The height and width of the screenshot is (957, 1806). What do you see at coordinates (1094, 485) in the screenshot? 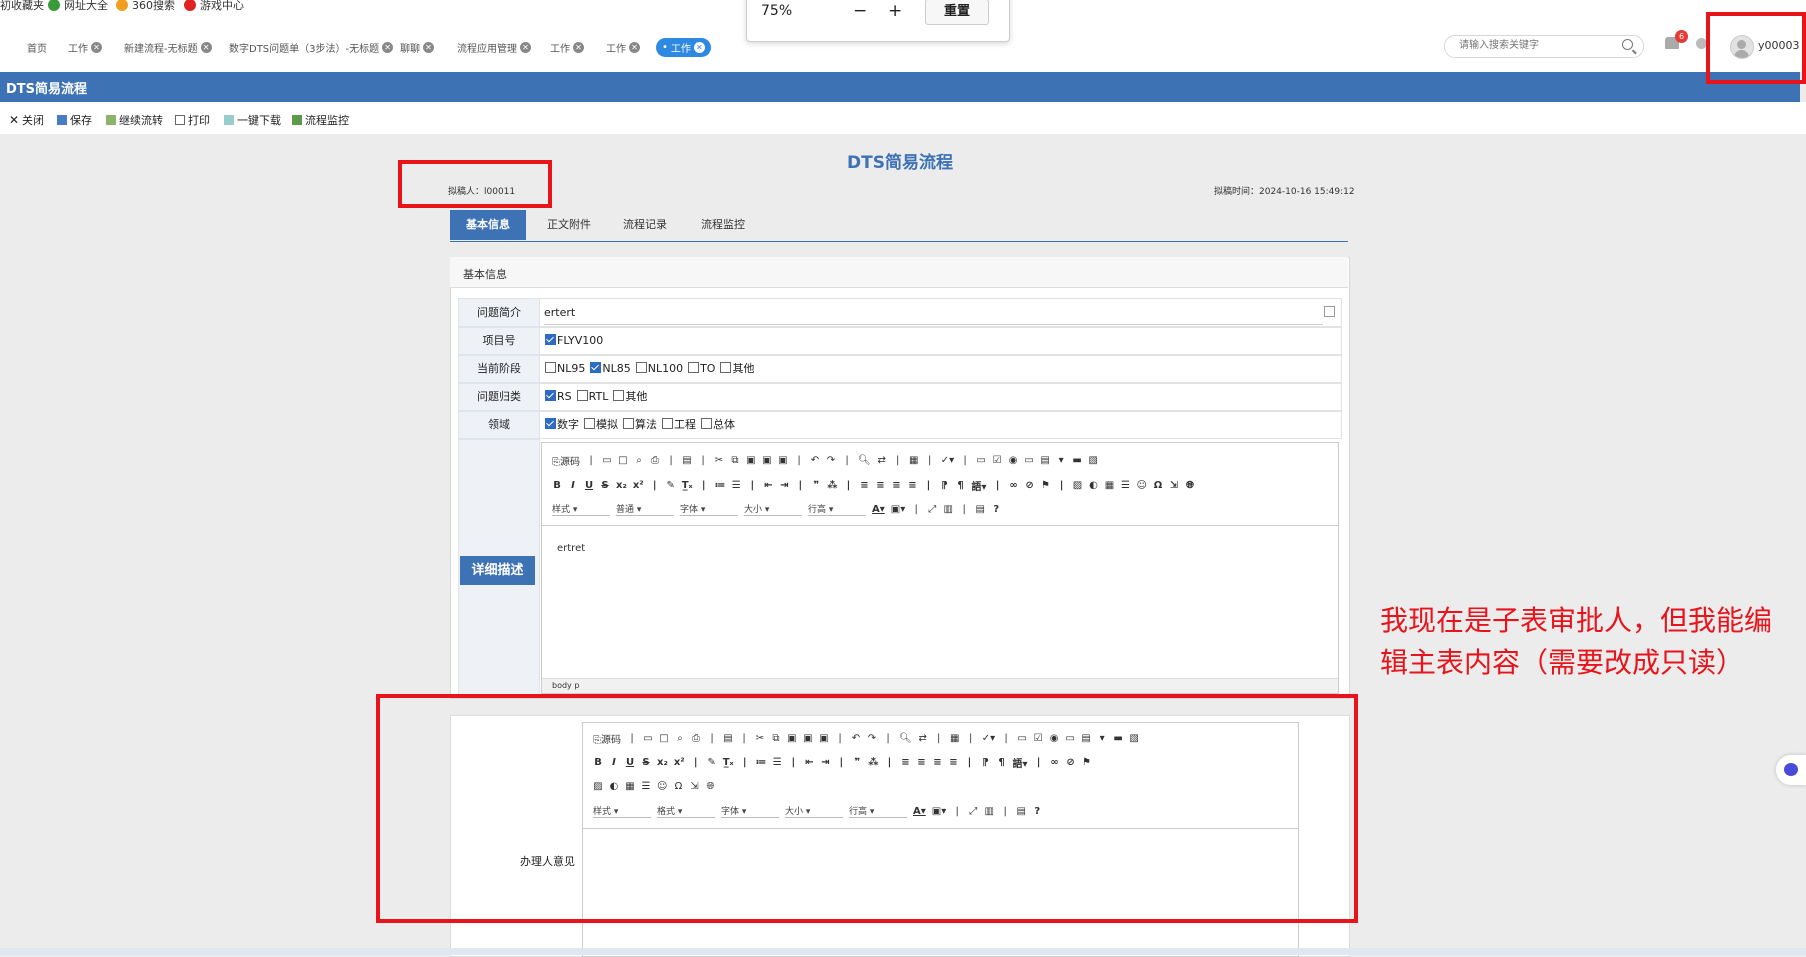
I see `flash-icon: ◐` at bounding box center [1094, 485].